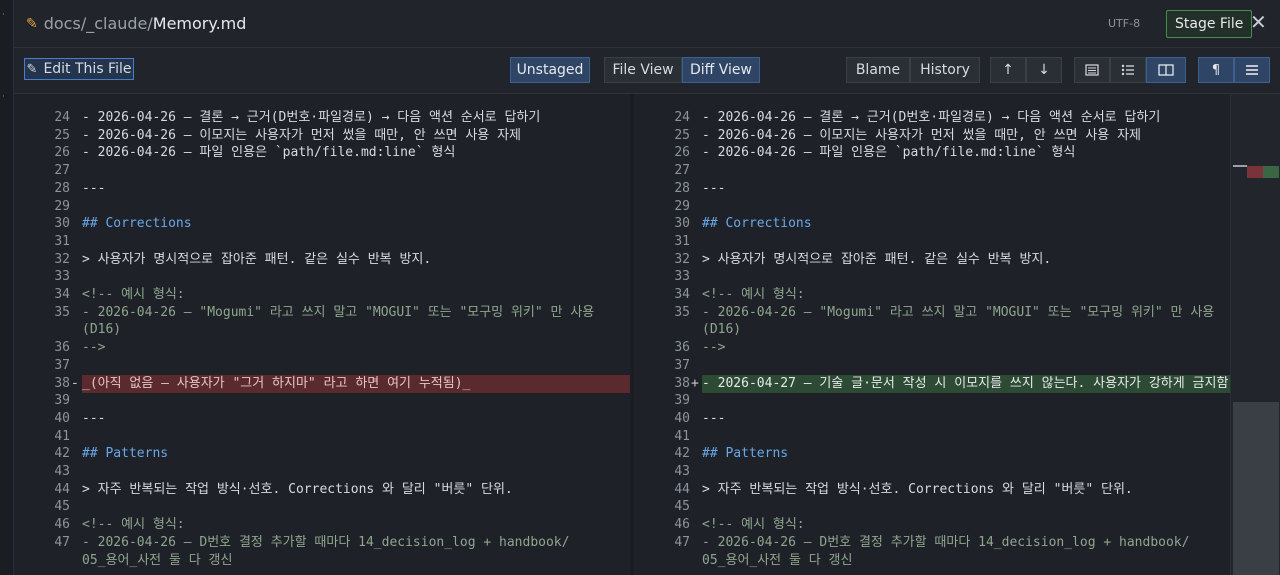  Describe the element at coordinates (721, 70) in the screenshot. I see `diff-view-tab: Diff View` at that location.